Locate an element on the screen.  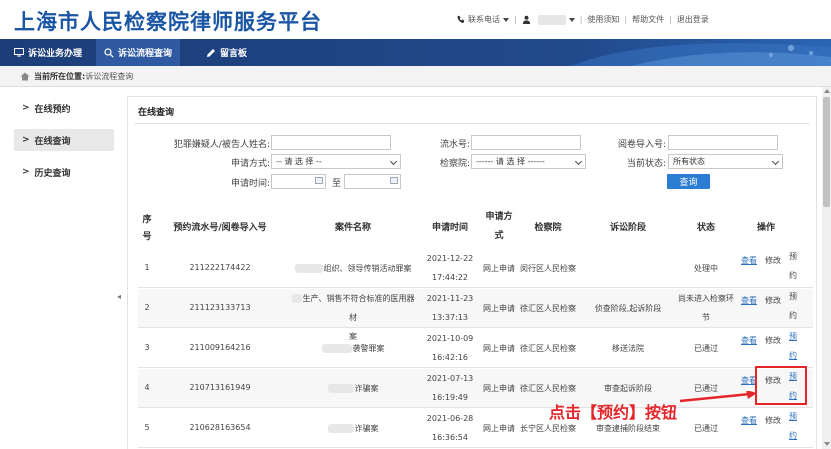
header-operations: 操作 is located at coordinates (765, 228).